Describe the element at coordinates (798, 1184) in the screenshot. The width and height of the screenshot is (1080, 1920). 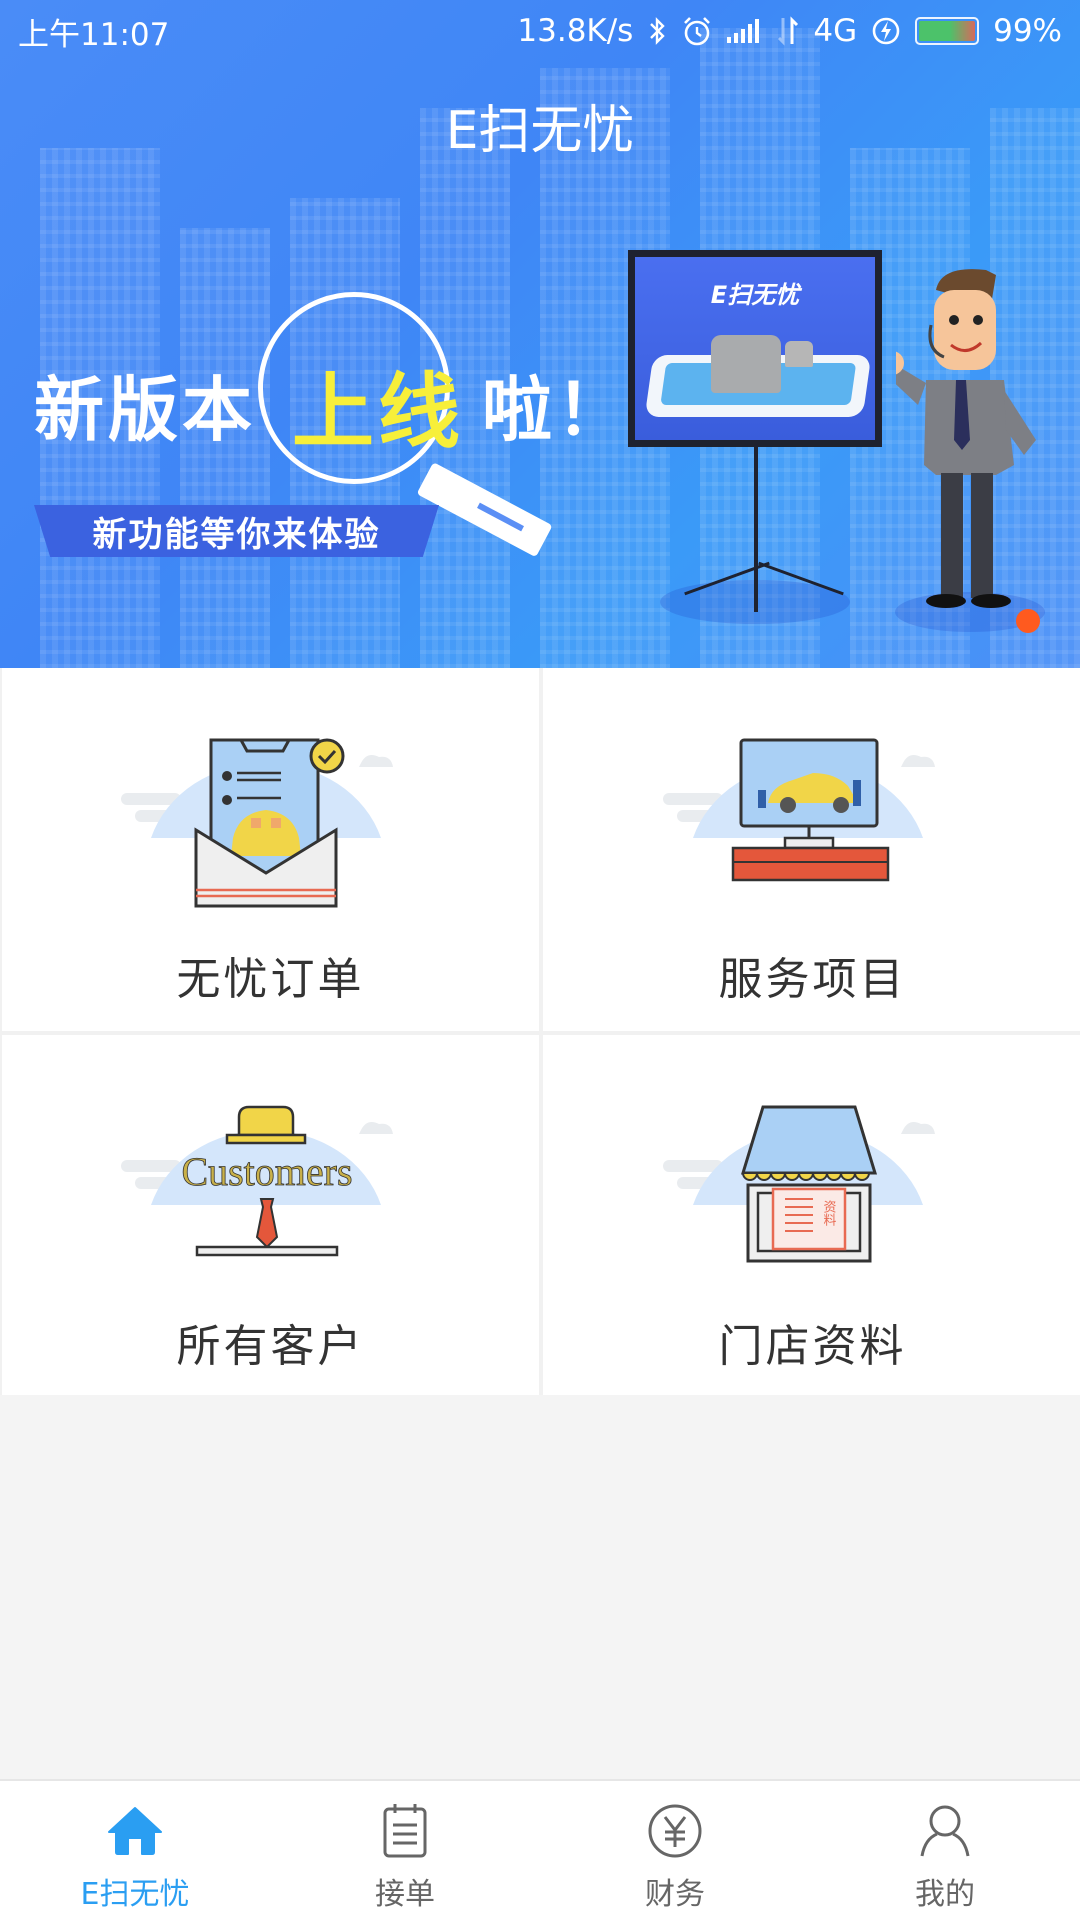
I see `store-info-icon: 资料` at that location.